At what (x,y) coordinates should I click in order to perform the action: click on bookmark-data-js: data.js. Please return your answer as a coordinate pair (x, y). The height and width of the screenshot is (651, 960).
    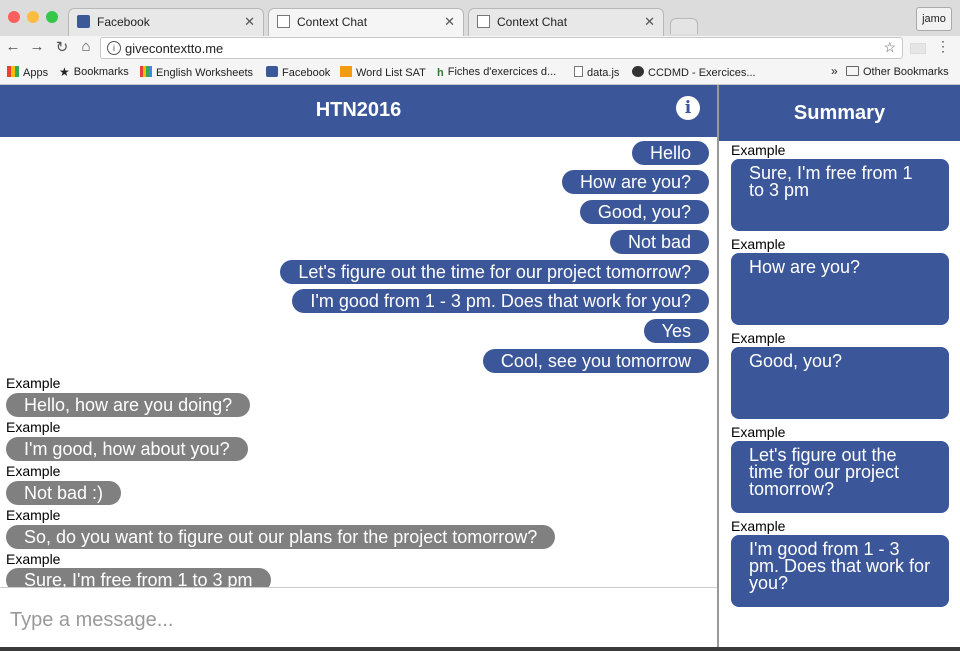
    Looking at the image, I should click on (596, 72).